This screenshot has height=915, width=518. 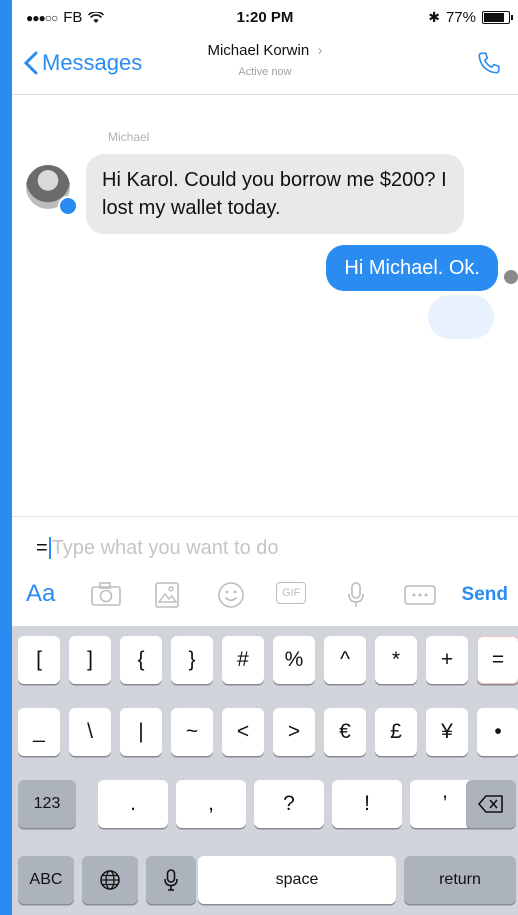 What do you see at coordinates (412, 268) in the screenshot?
I see `outgoing-message-bubble: Hi Michael. Ok.` at bounding box center [412, 268].